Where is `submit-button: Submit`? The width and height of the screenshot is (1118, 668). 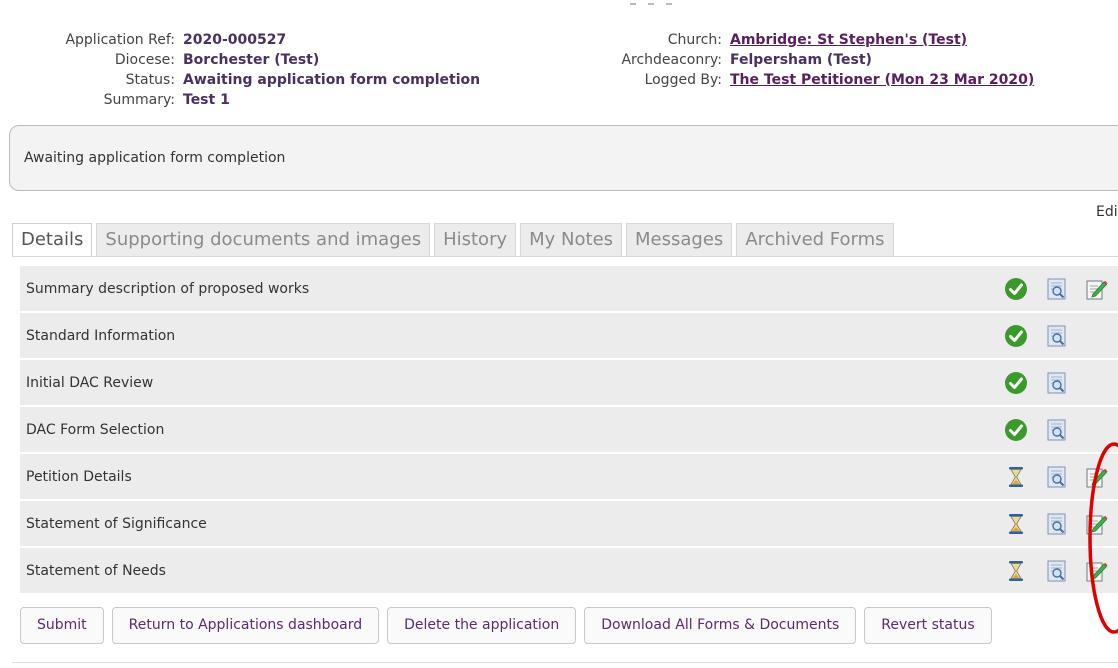 submit-button: Submit is located at coordinates (62, 625).